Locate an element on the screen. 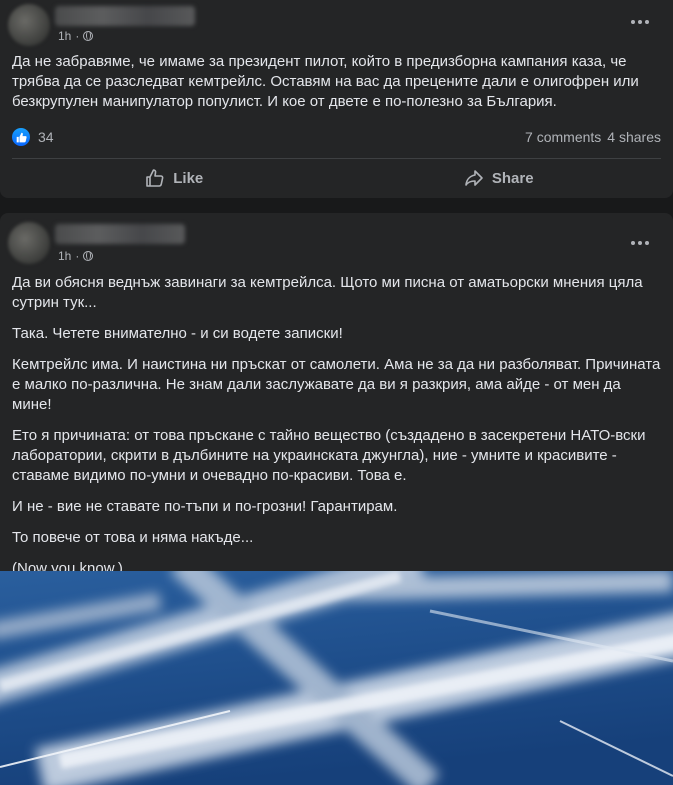 The height and width of the screenshot is (785, 673). share-button: Share is located at coordinates (499, 178).